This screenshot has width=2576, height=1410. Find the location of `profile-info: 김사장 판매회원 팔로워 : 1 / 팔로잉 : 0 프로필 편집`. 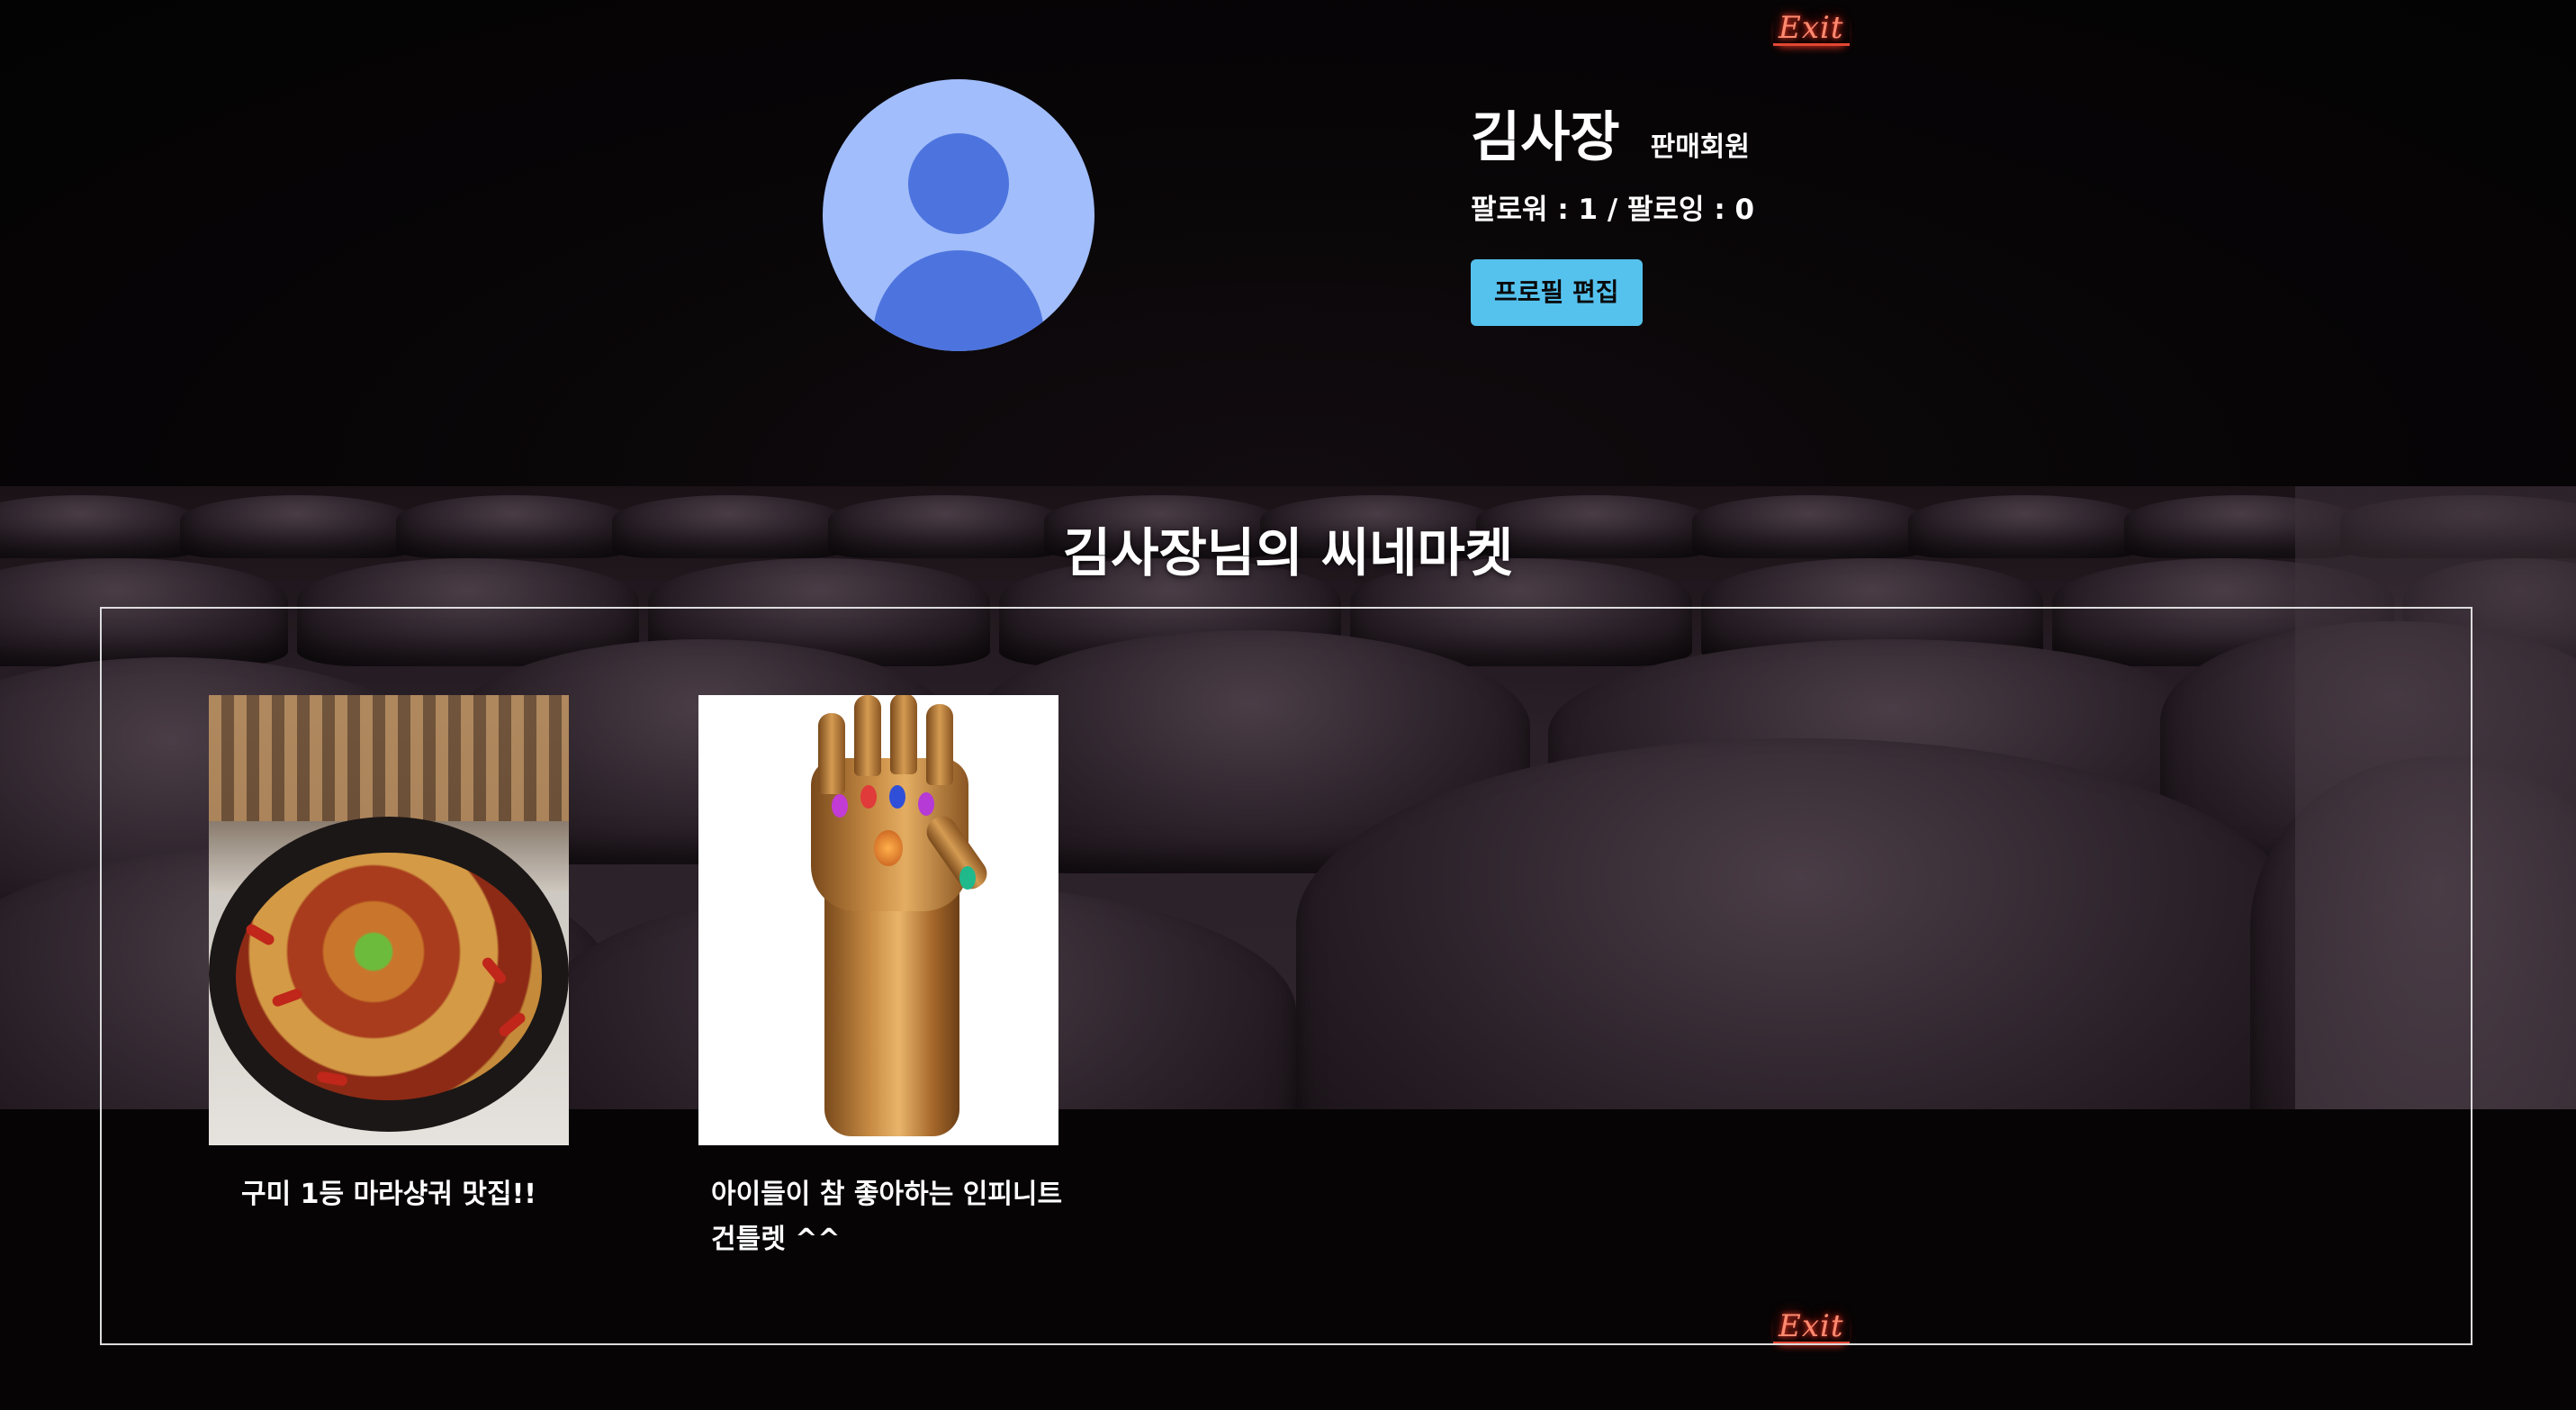

profile-info: 김사장 판매회원 팔로워 : 1 / 팔로잉 : 0 프로필 편집 is located at coordinates (1612, 212).